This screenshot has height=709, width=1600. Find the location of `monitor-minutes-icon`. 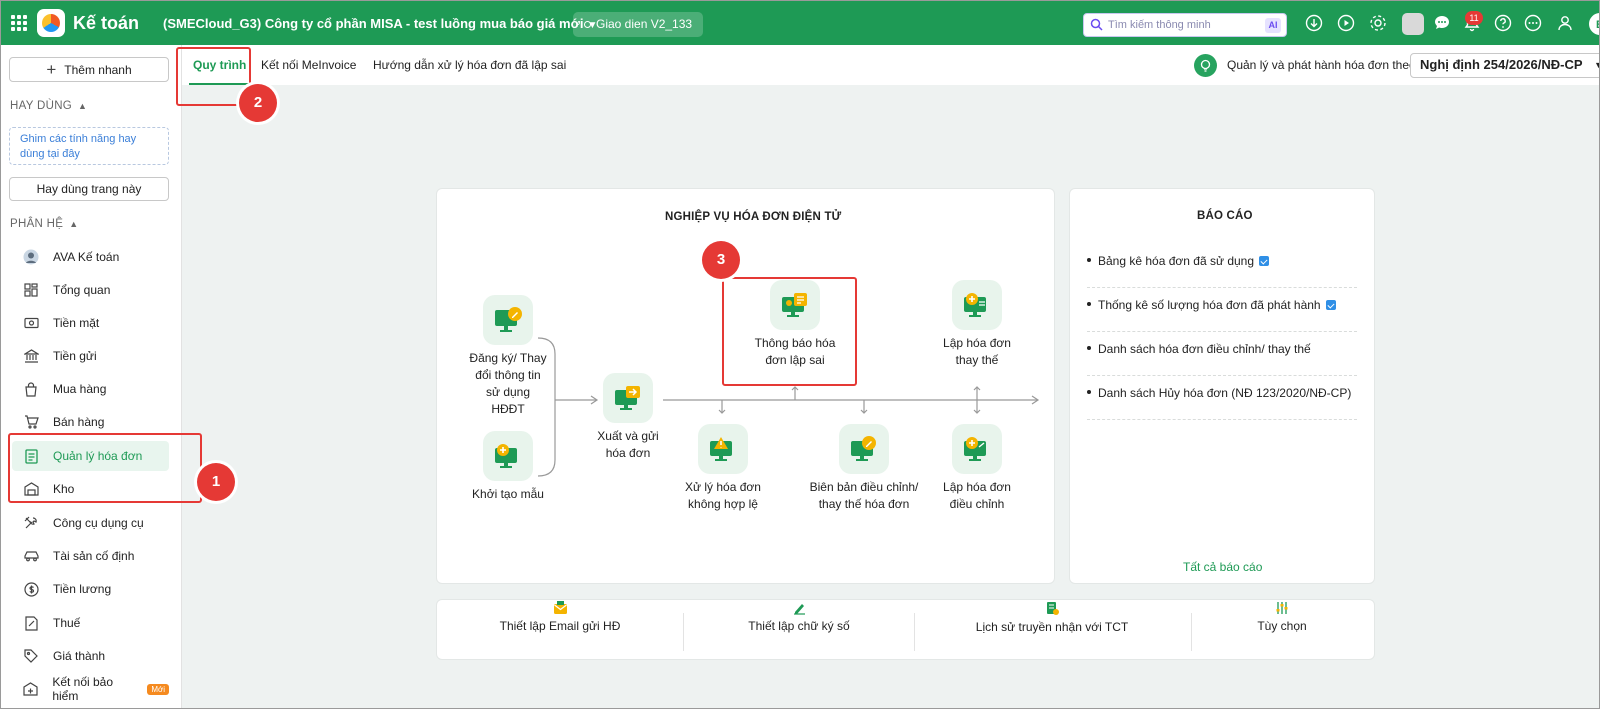

monitor-minutes-icon is located at coordinates (864, 449).